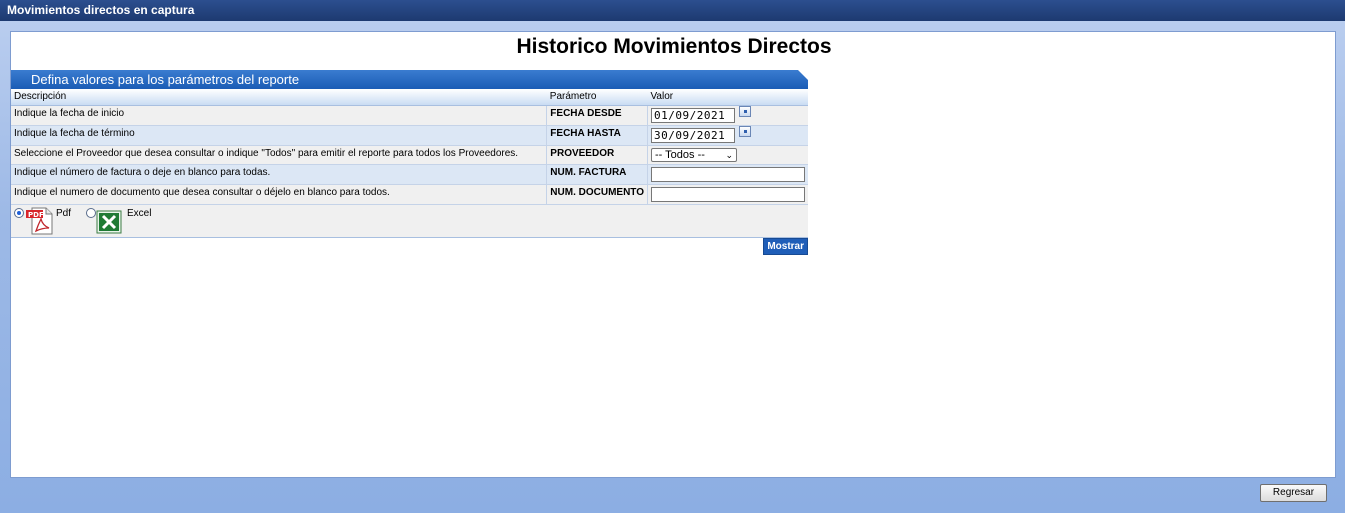 This screenshot has width=1345, height=513. What do you see at coordinates (597, 155) in the screenshot?
I see `row-parameter: PROVEEDOR` at bounding box center [597, 155].